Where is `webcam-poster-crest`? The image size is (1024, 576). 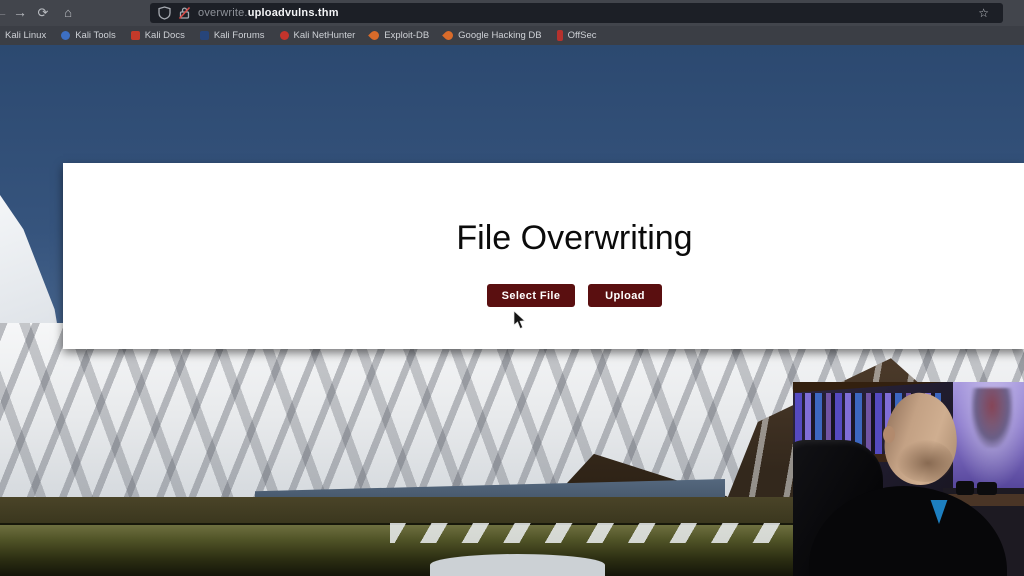
webcam-poster-crest is located at coordinates (992, 418).